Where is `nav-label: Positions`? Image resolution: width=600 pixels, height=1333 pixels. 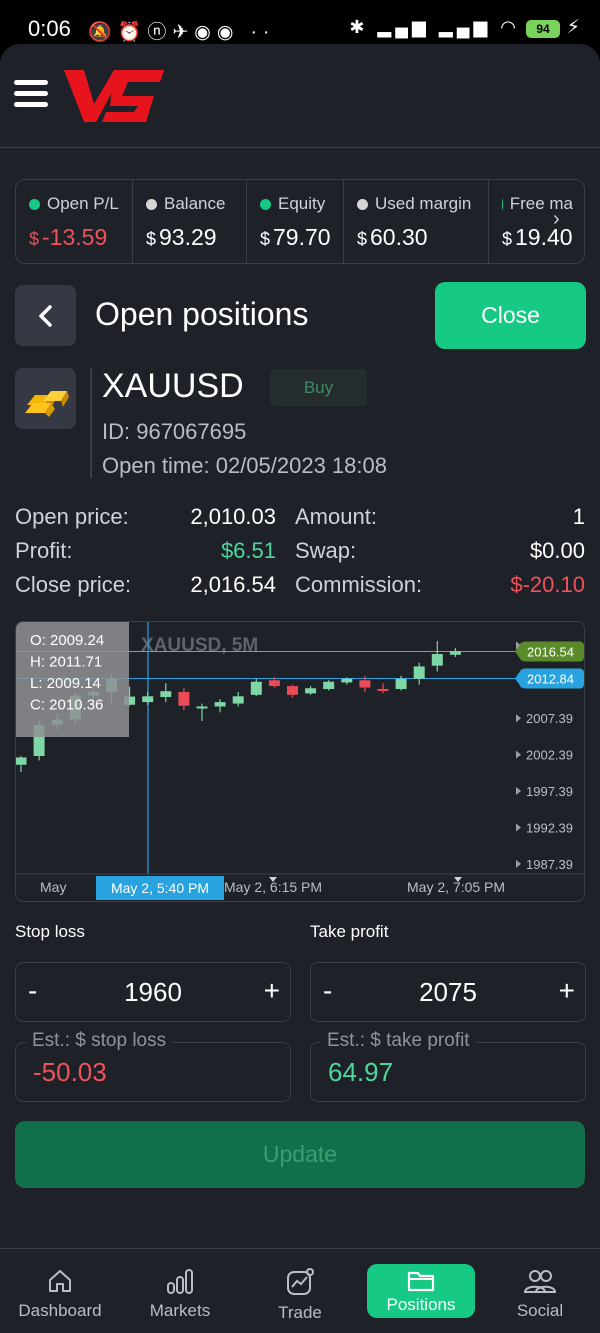
nav-label: Positions is located at coordinates (421, 1304).